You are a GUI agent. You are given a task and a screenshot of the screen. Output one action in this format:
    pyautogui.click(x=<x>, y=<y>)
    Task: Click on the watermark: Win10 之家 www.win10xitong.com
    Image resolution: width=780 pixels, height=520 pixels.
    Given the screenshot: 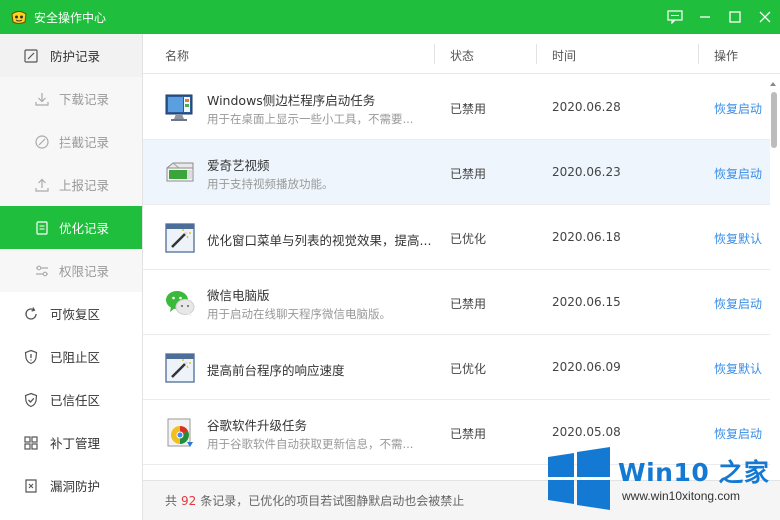 What is the action you would take?
    pyautogui.click(x=661, y=480)
    